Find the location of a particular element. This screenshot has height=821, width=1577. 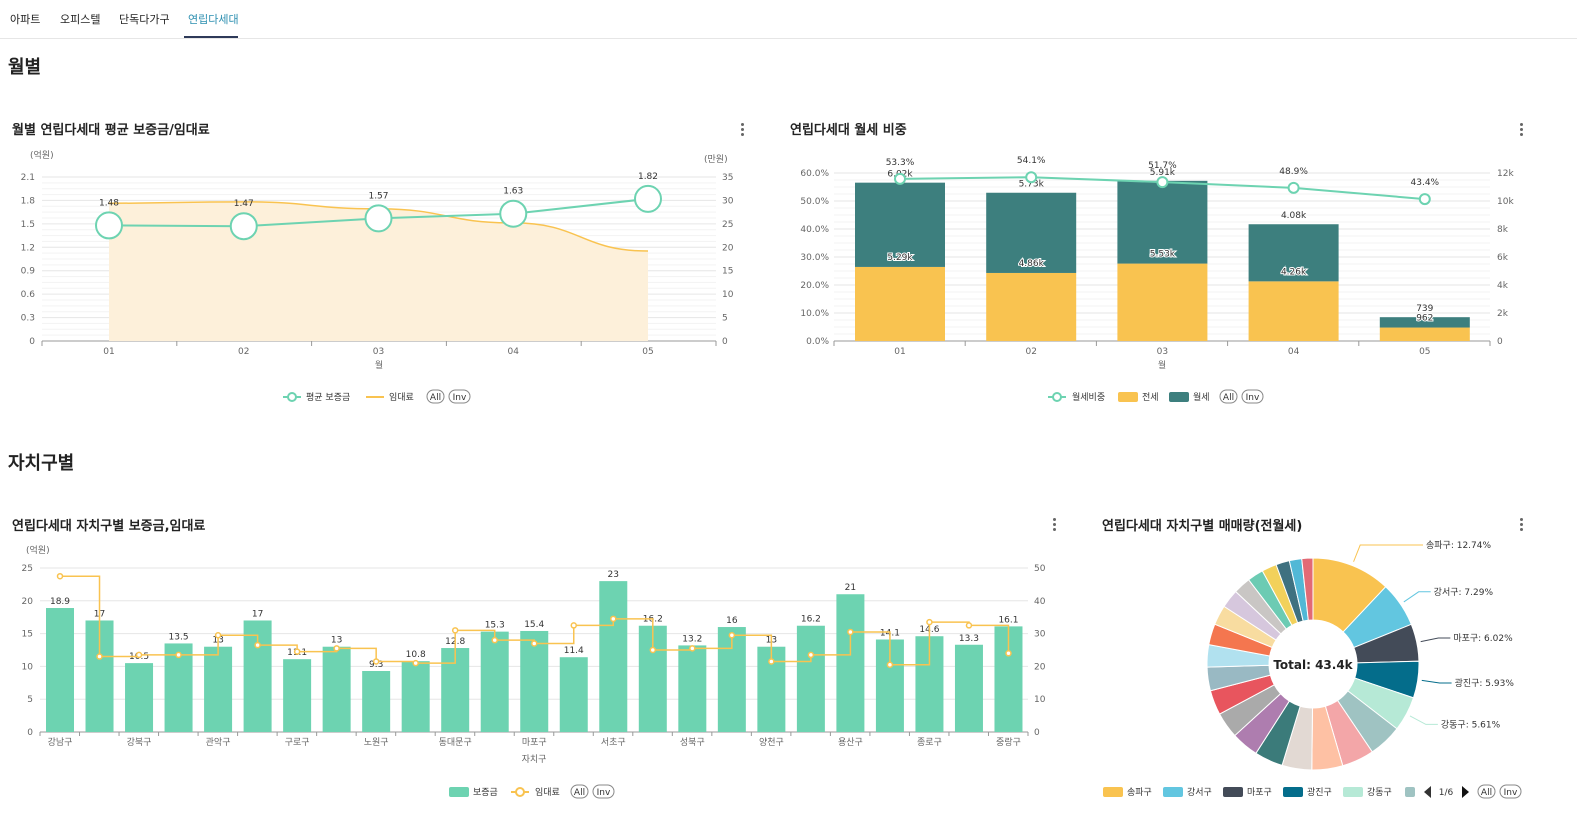

legend-page-indicator: 1/6 is located at coordinates (1446, 793).